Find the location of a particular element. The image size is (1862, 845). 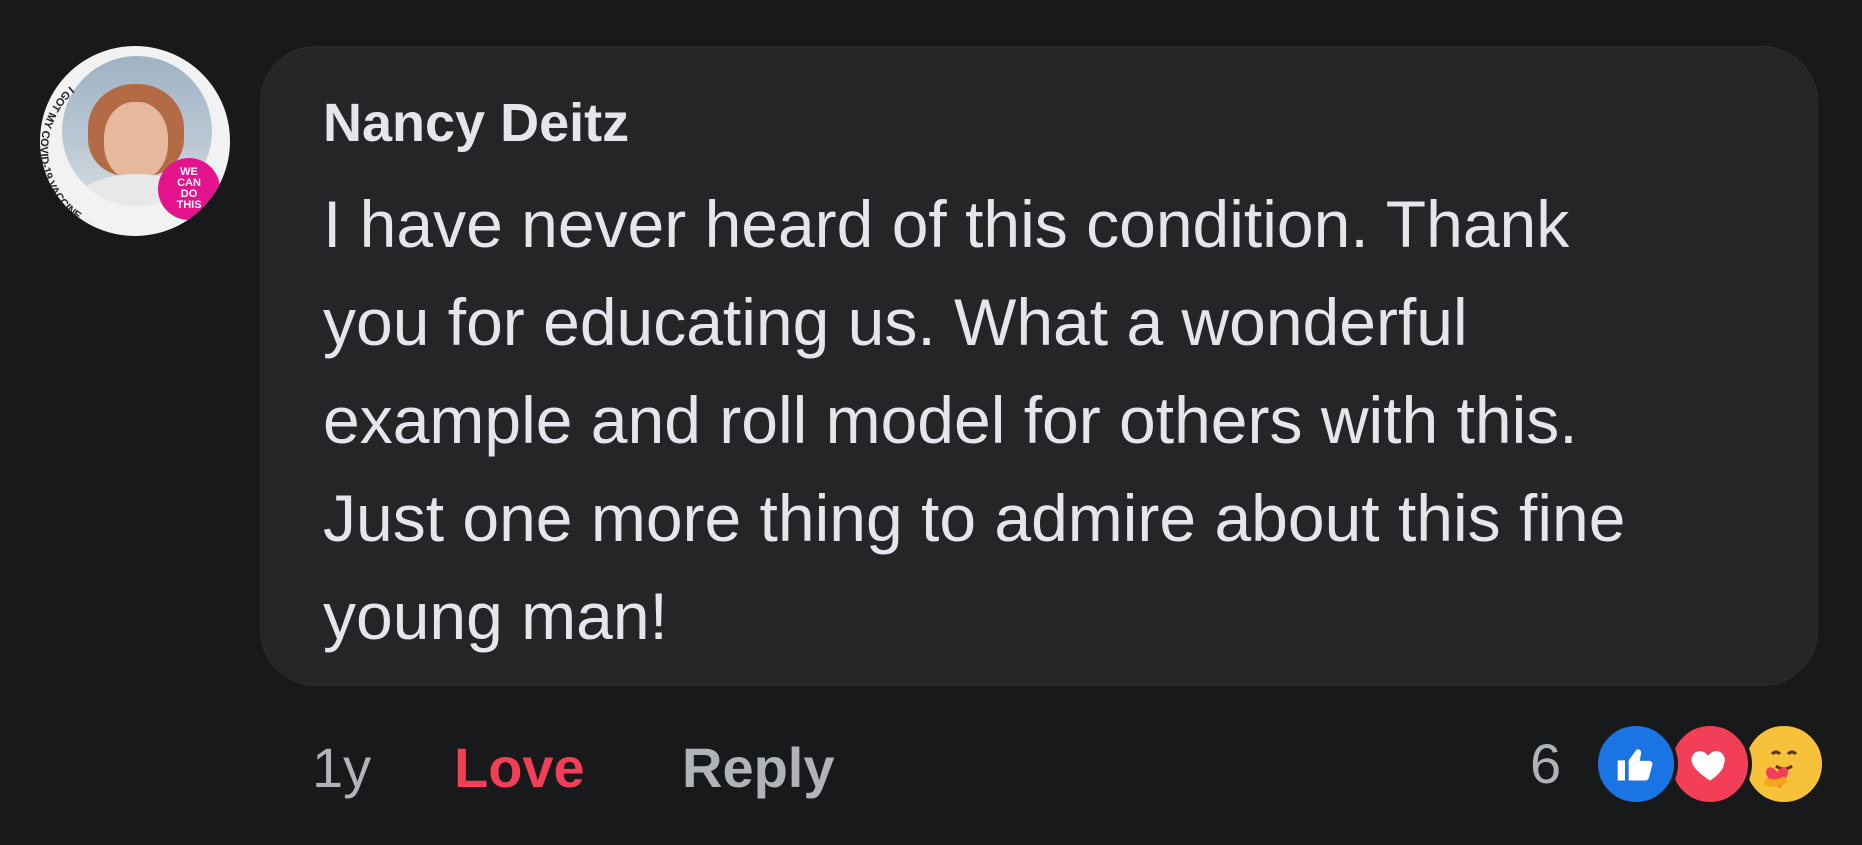

heart-icon is located at coordinates (1708, 766).